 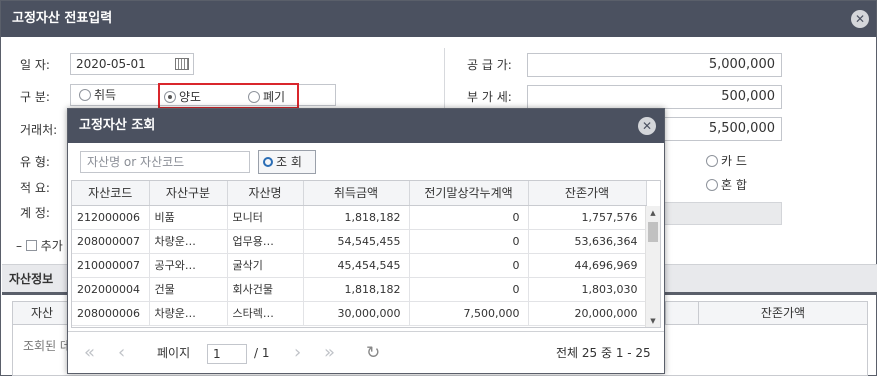 I want to click on pagination-bar: « ‹ 페이지 1 / 1 › » ↻ 전체 25 중 1 - 25, so click(x=366, y=353).